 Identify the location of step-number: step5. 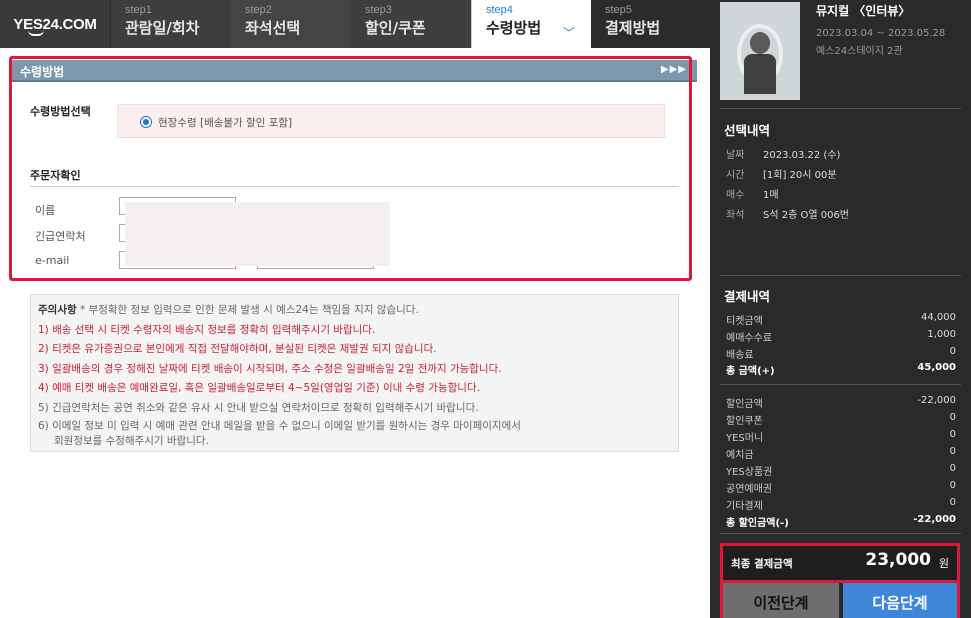
(618, 10).